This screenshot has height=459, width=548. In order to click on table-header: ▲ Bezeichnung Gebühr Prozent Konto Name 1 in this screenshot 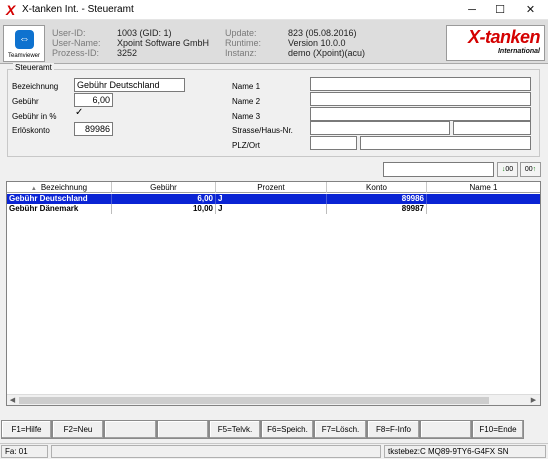, I will do `click(273, 187)`.